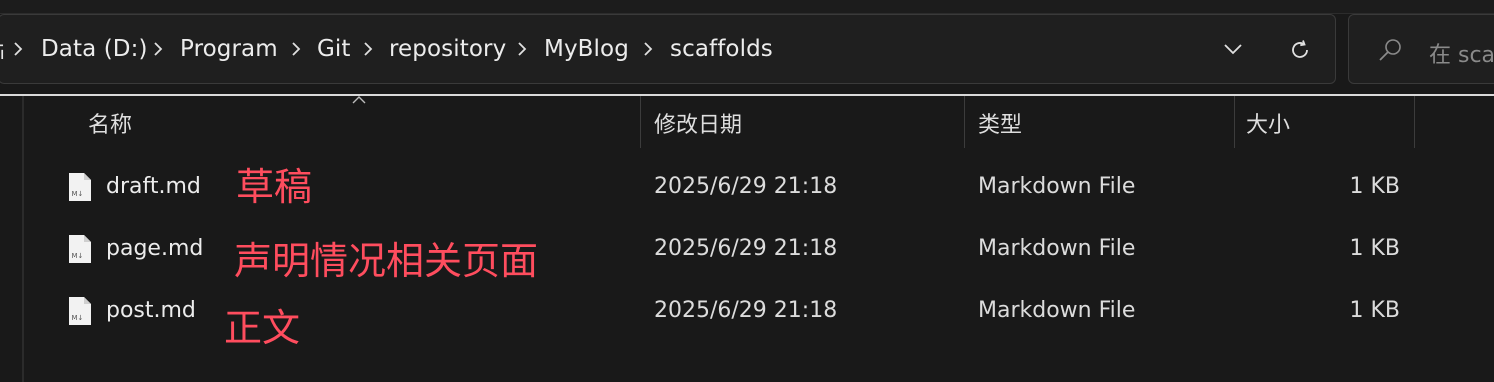 The width and height of the screenshot is (1494, 382). I want to click on column-header-modified: 修改日期, so click(809, 123).